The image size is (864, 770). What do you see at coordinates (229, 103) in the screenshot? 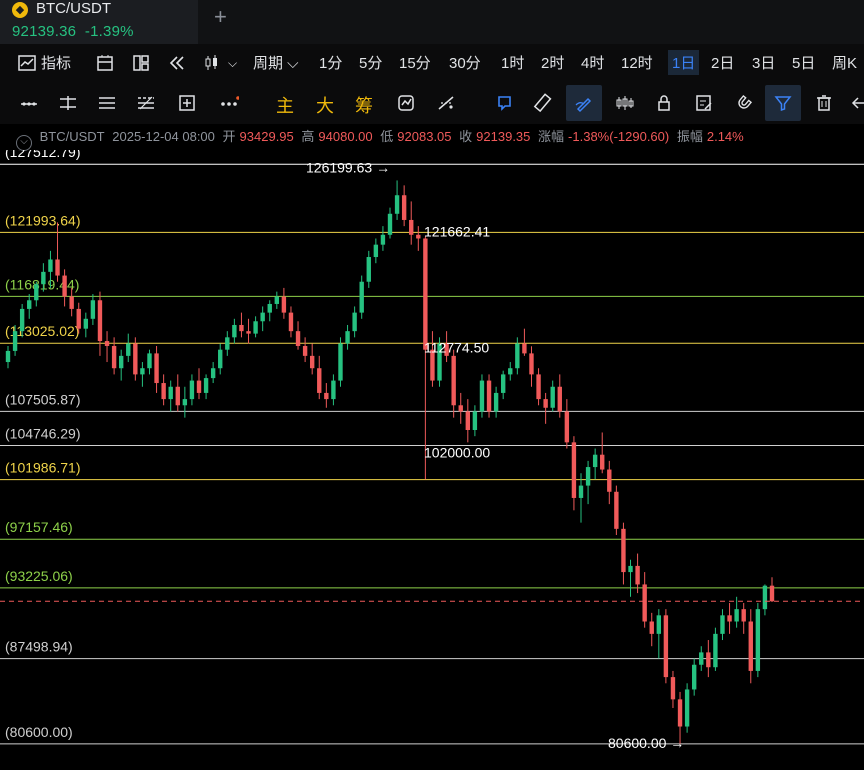
I see `more-tools-icon` at bounding box center [229, 103].